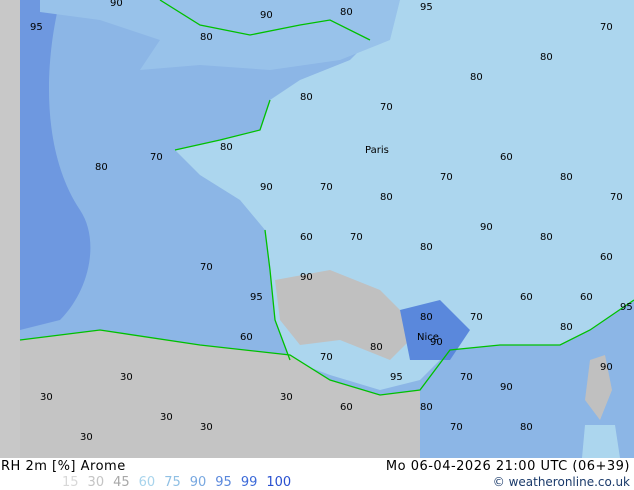 The height and width of the screenshot is (490, 634). I want to click on left-margin, so click(10, 229).